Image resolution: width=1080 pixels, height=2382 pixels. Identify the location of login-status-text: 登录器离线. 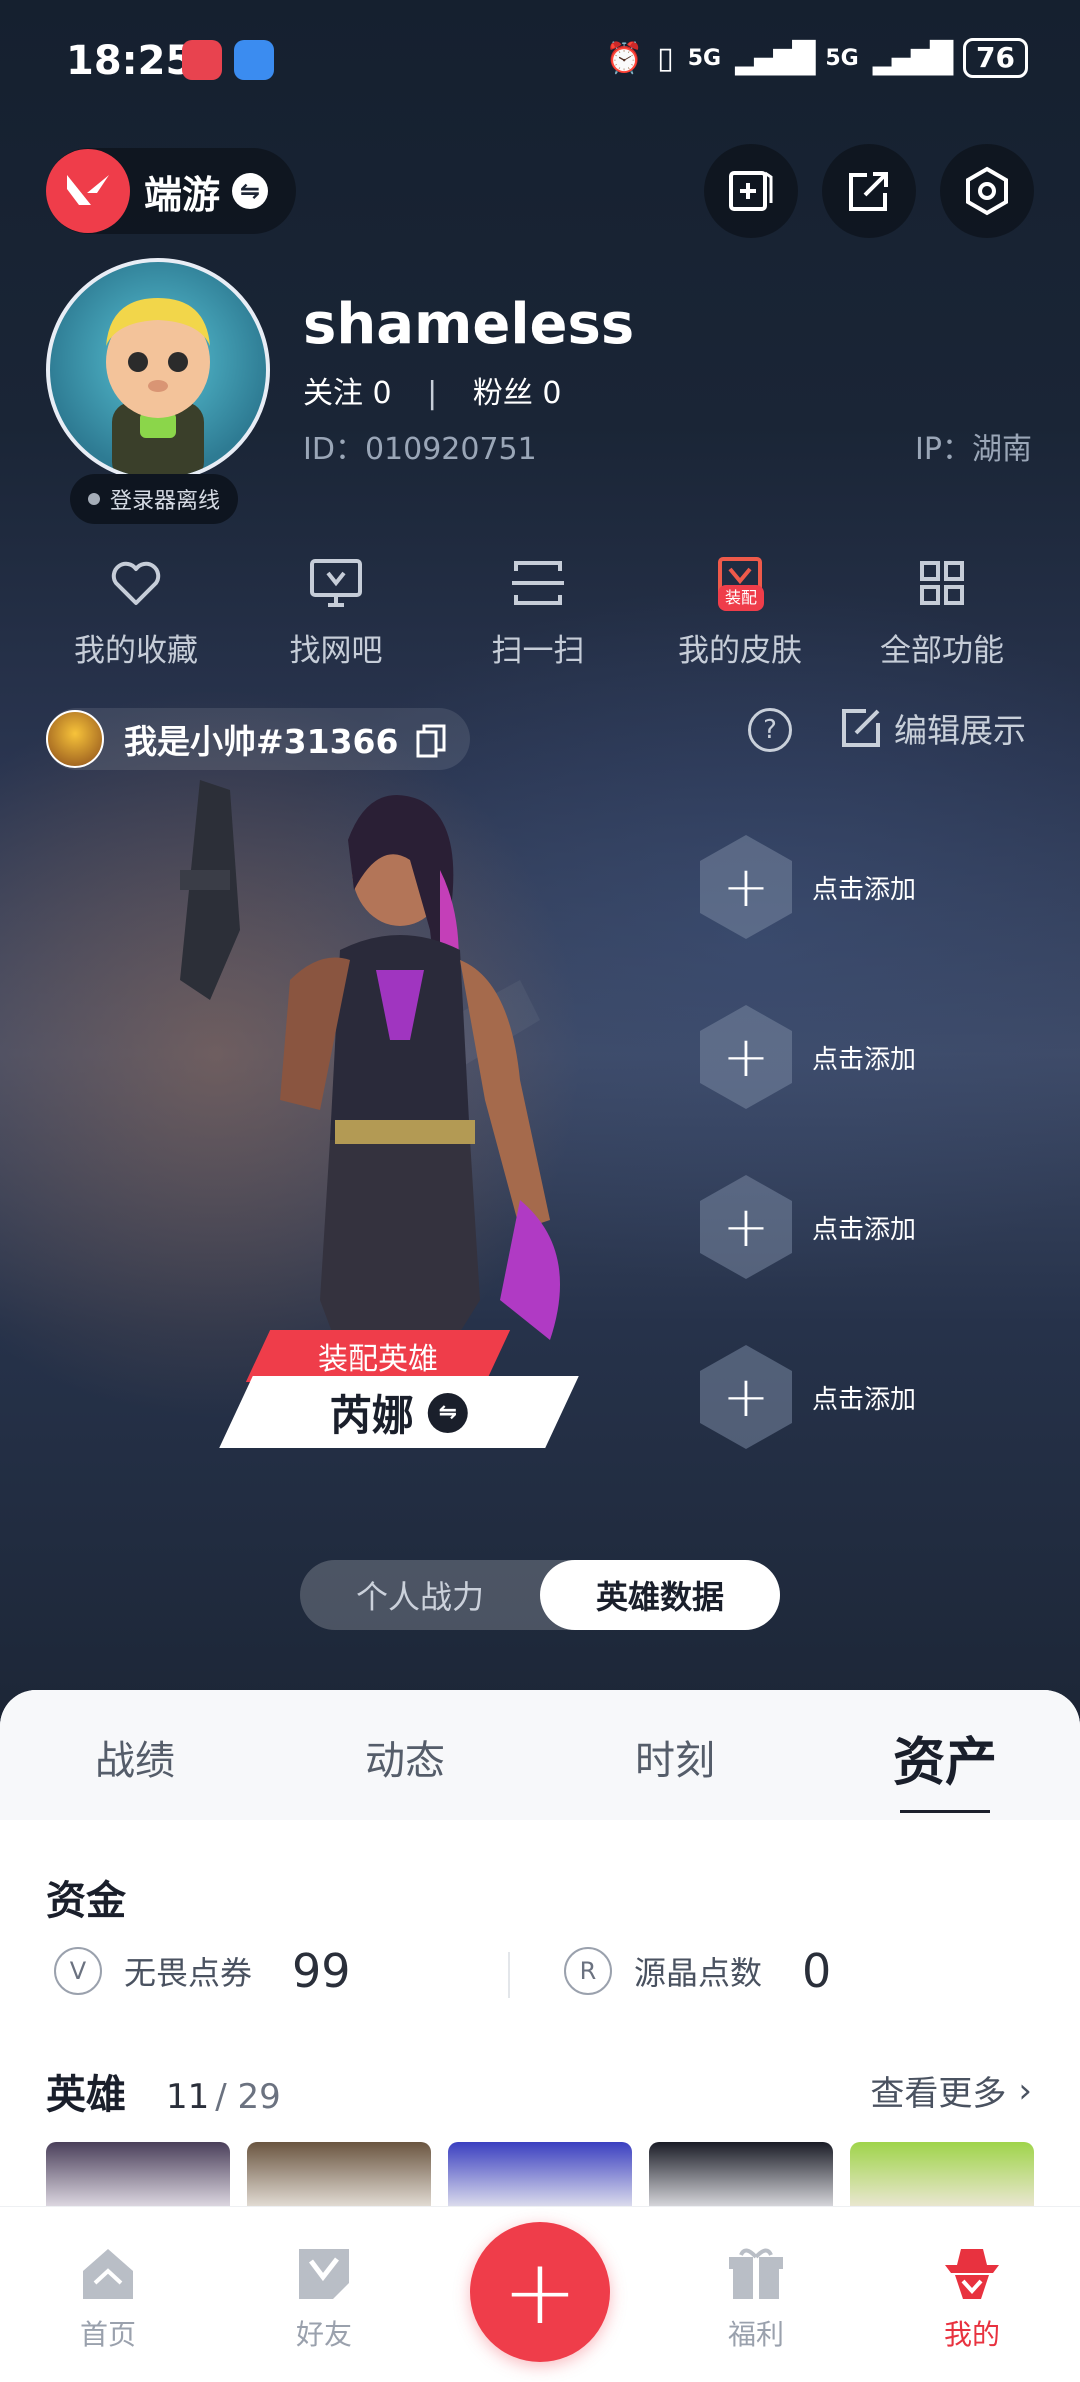
(165, 501).